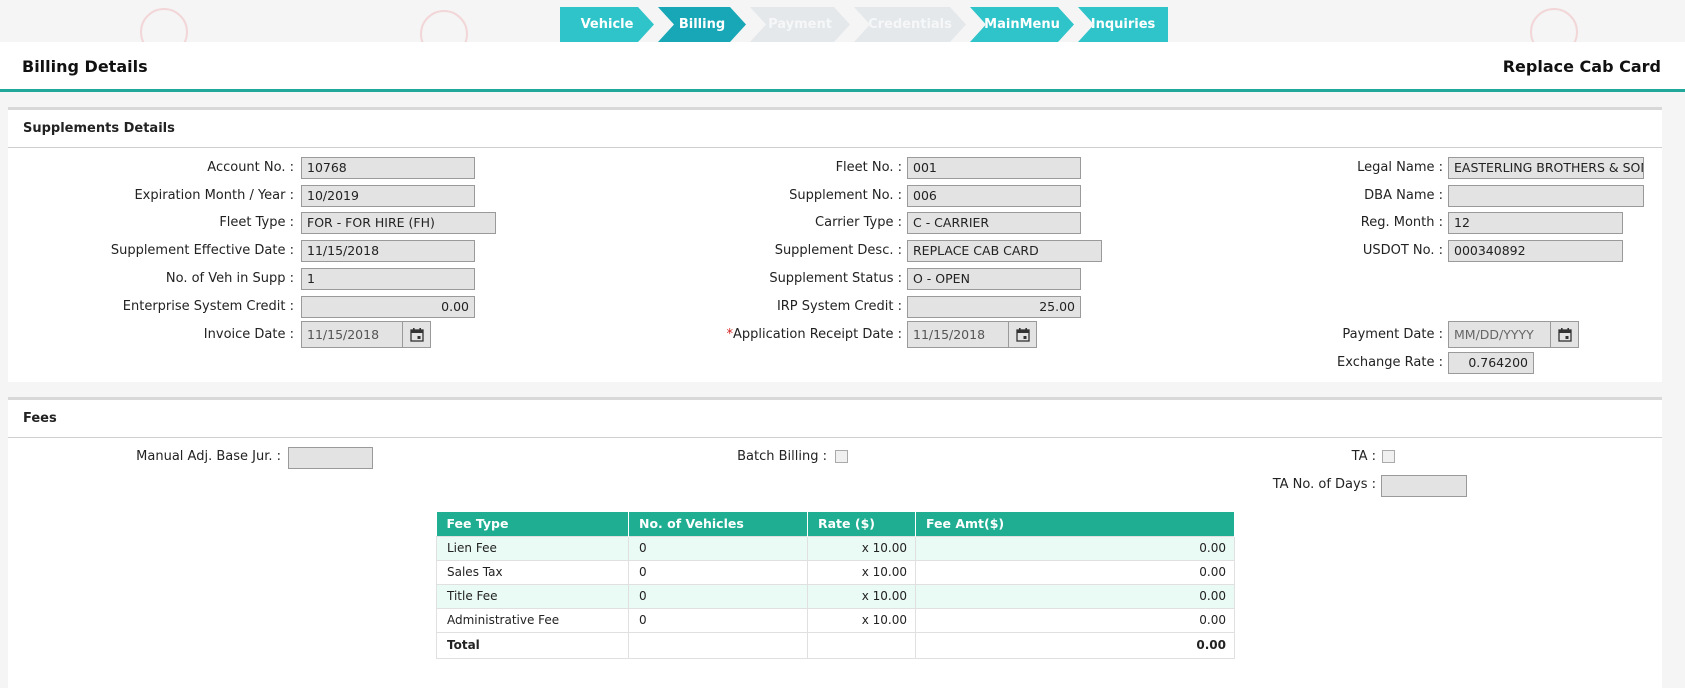 The height and width of the screenshot is (688, 1685). I want to click on irp-credit-field: 25.00, so click(994, 307).